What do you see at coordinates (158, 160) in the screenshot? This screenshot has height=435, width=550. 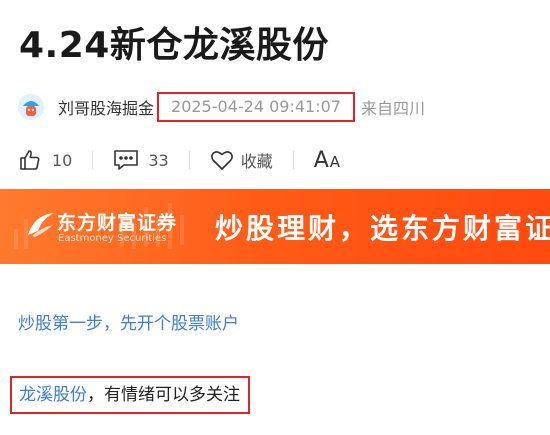 I see `comment-count: 33` at bounding box center [158, 160].